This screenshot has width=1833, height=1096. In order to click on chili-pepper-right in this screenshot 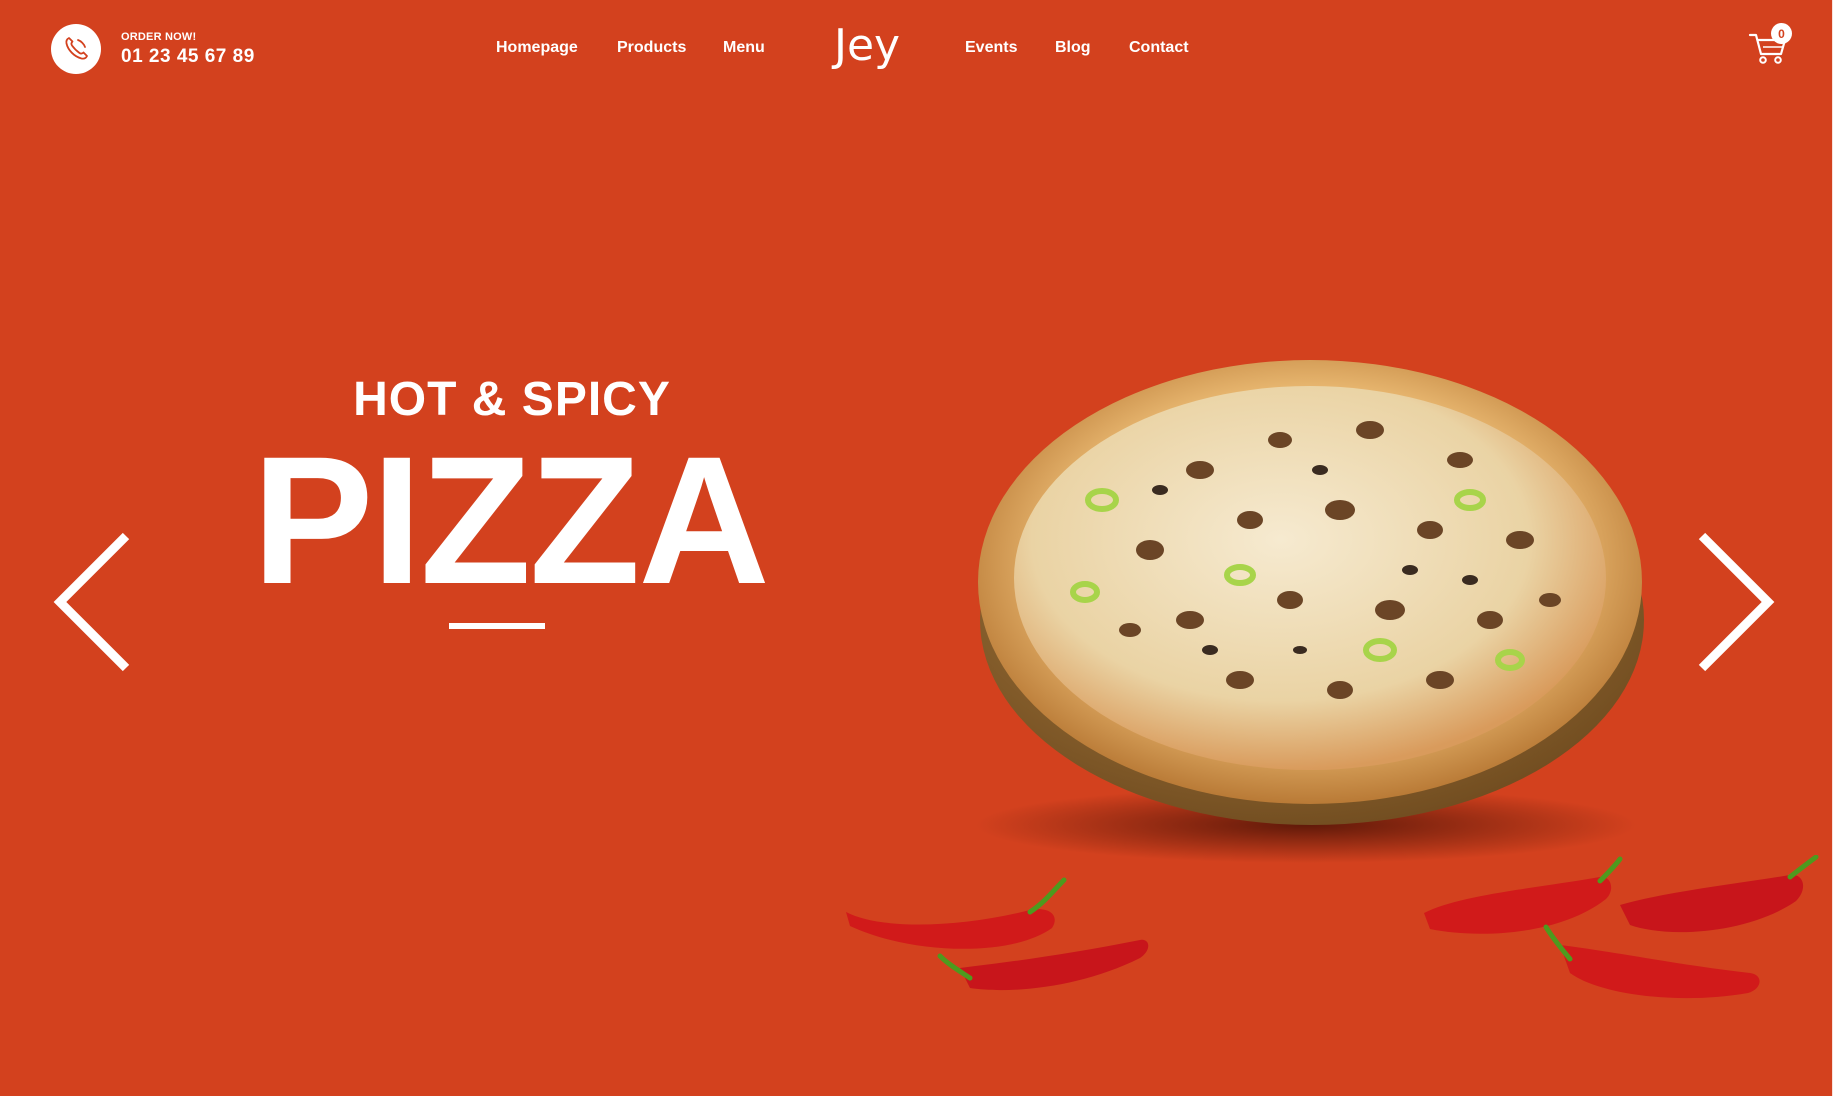, I will do `click(1621, 927)`.